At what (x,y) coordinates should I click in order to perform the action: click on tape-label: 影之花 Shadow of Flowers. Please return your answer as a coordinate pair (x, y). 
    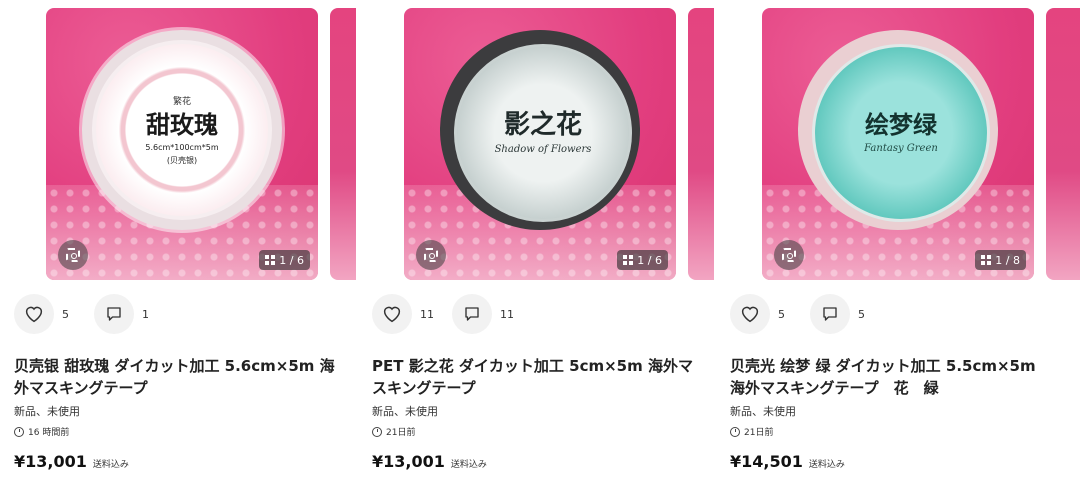
    Looking at the image, I should click on (543, 133).